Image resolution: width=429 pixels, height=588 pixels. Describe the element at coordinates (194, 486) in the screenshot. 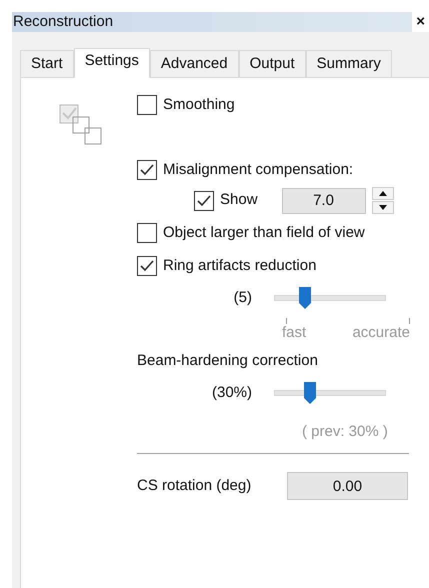

I see `field-label: CS rotation (deg)` at that location.